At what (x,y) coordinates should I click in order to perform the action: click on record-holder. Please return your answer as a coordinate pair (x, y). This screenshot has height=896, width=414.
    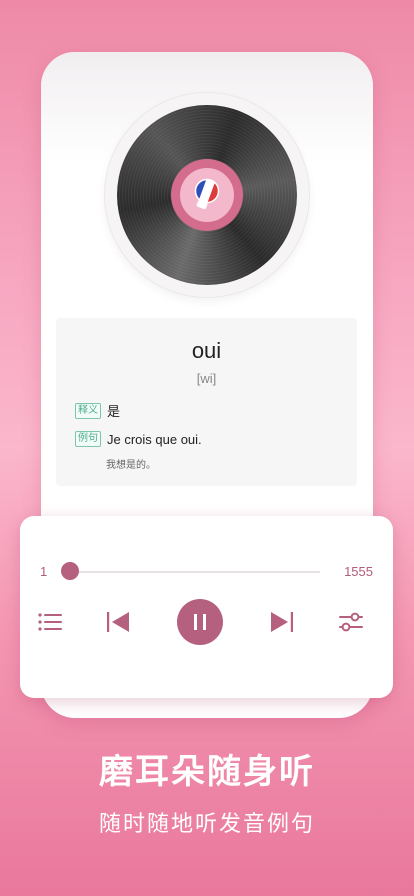
    Looking at the image, I should click on (207, 195).